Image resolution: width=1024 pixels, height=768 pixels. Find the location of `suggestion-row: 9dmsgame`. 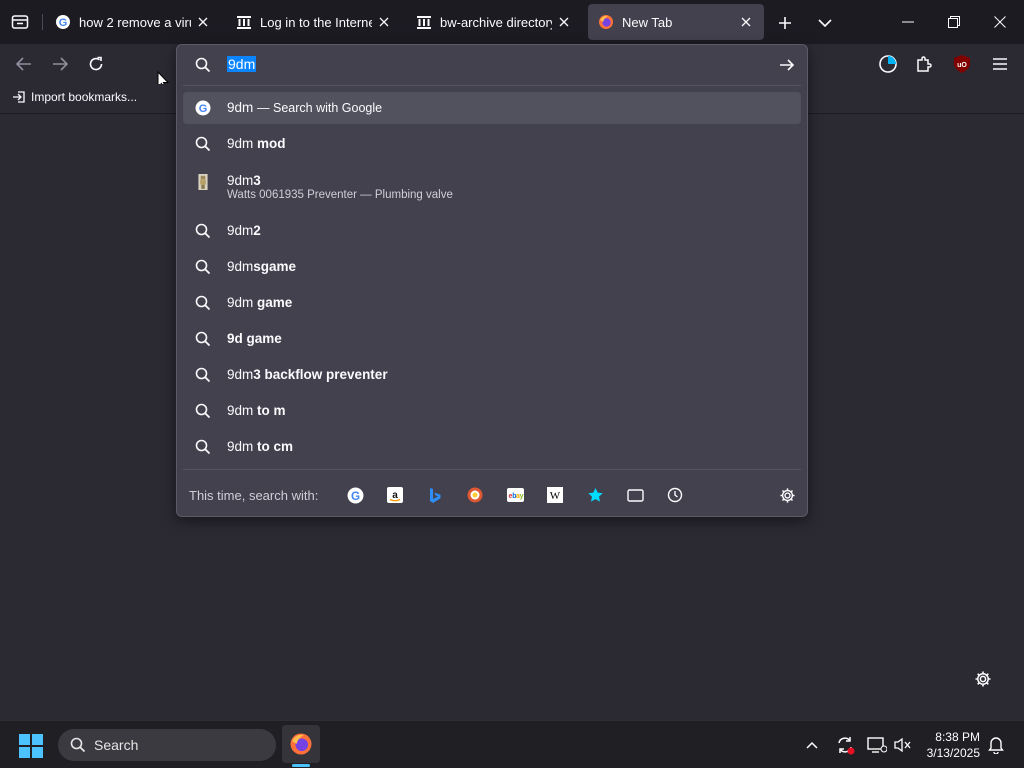

suggestion-row: 9dmsgame is located at coordinates (492, 267).